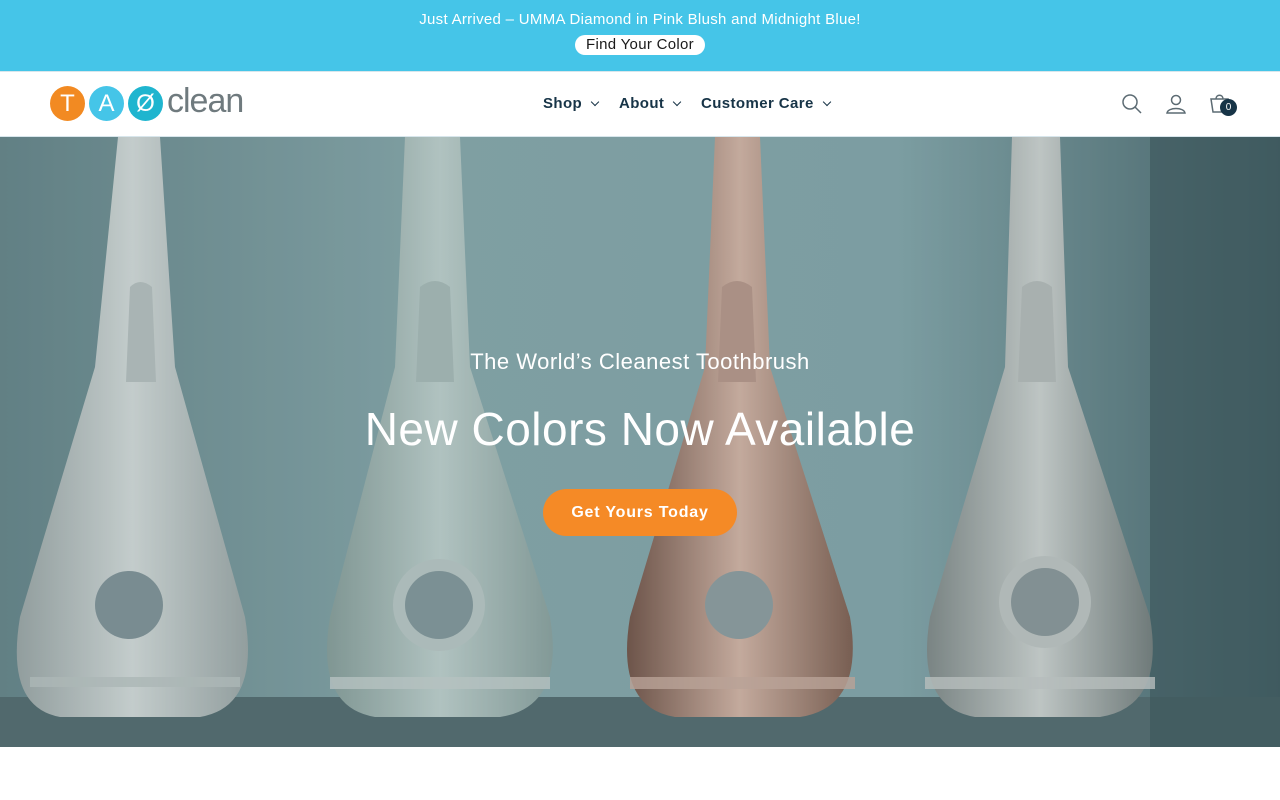 The height and width of the screenshot is (800, 1280). I want to click on nav-customer-care: Customer Care, so click(766, 105).